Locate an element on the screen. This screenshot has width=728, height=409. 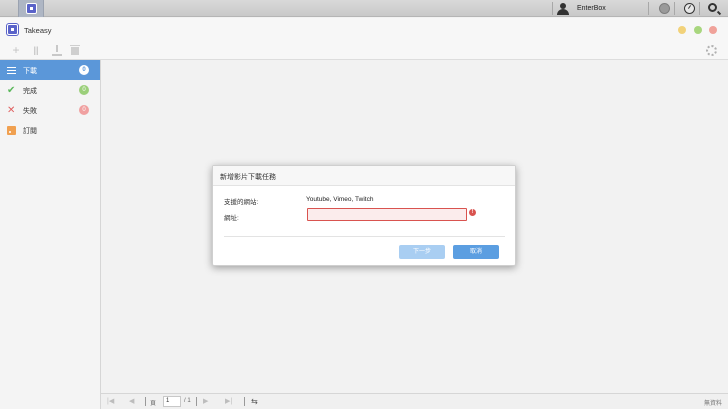
sidebar-item-label: 訂閱 is located at coordinates (30, 131).